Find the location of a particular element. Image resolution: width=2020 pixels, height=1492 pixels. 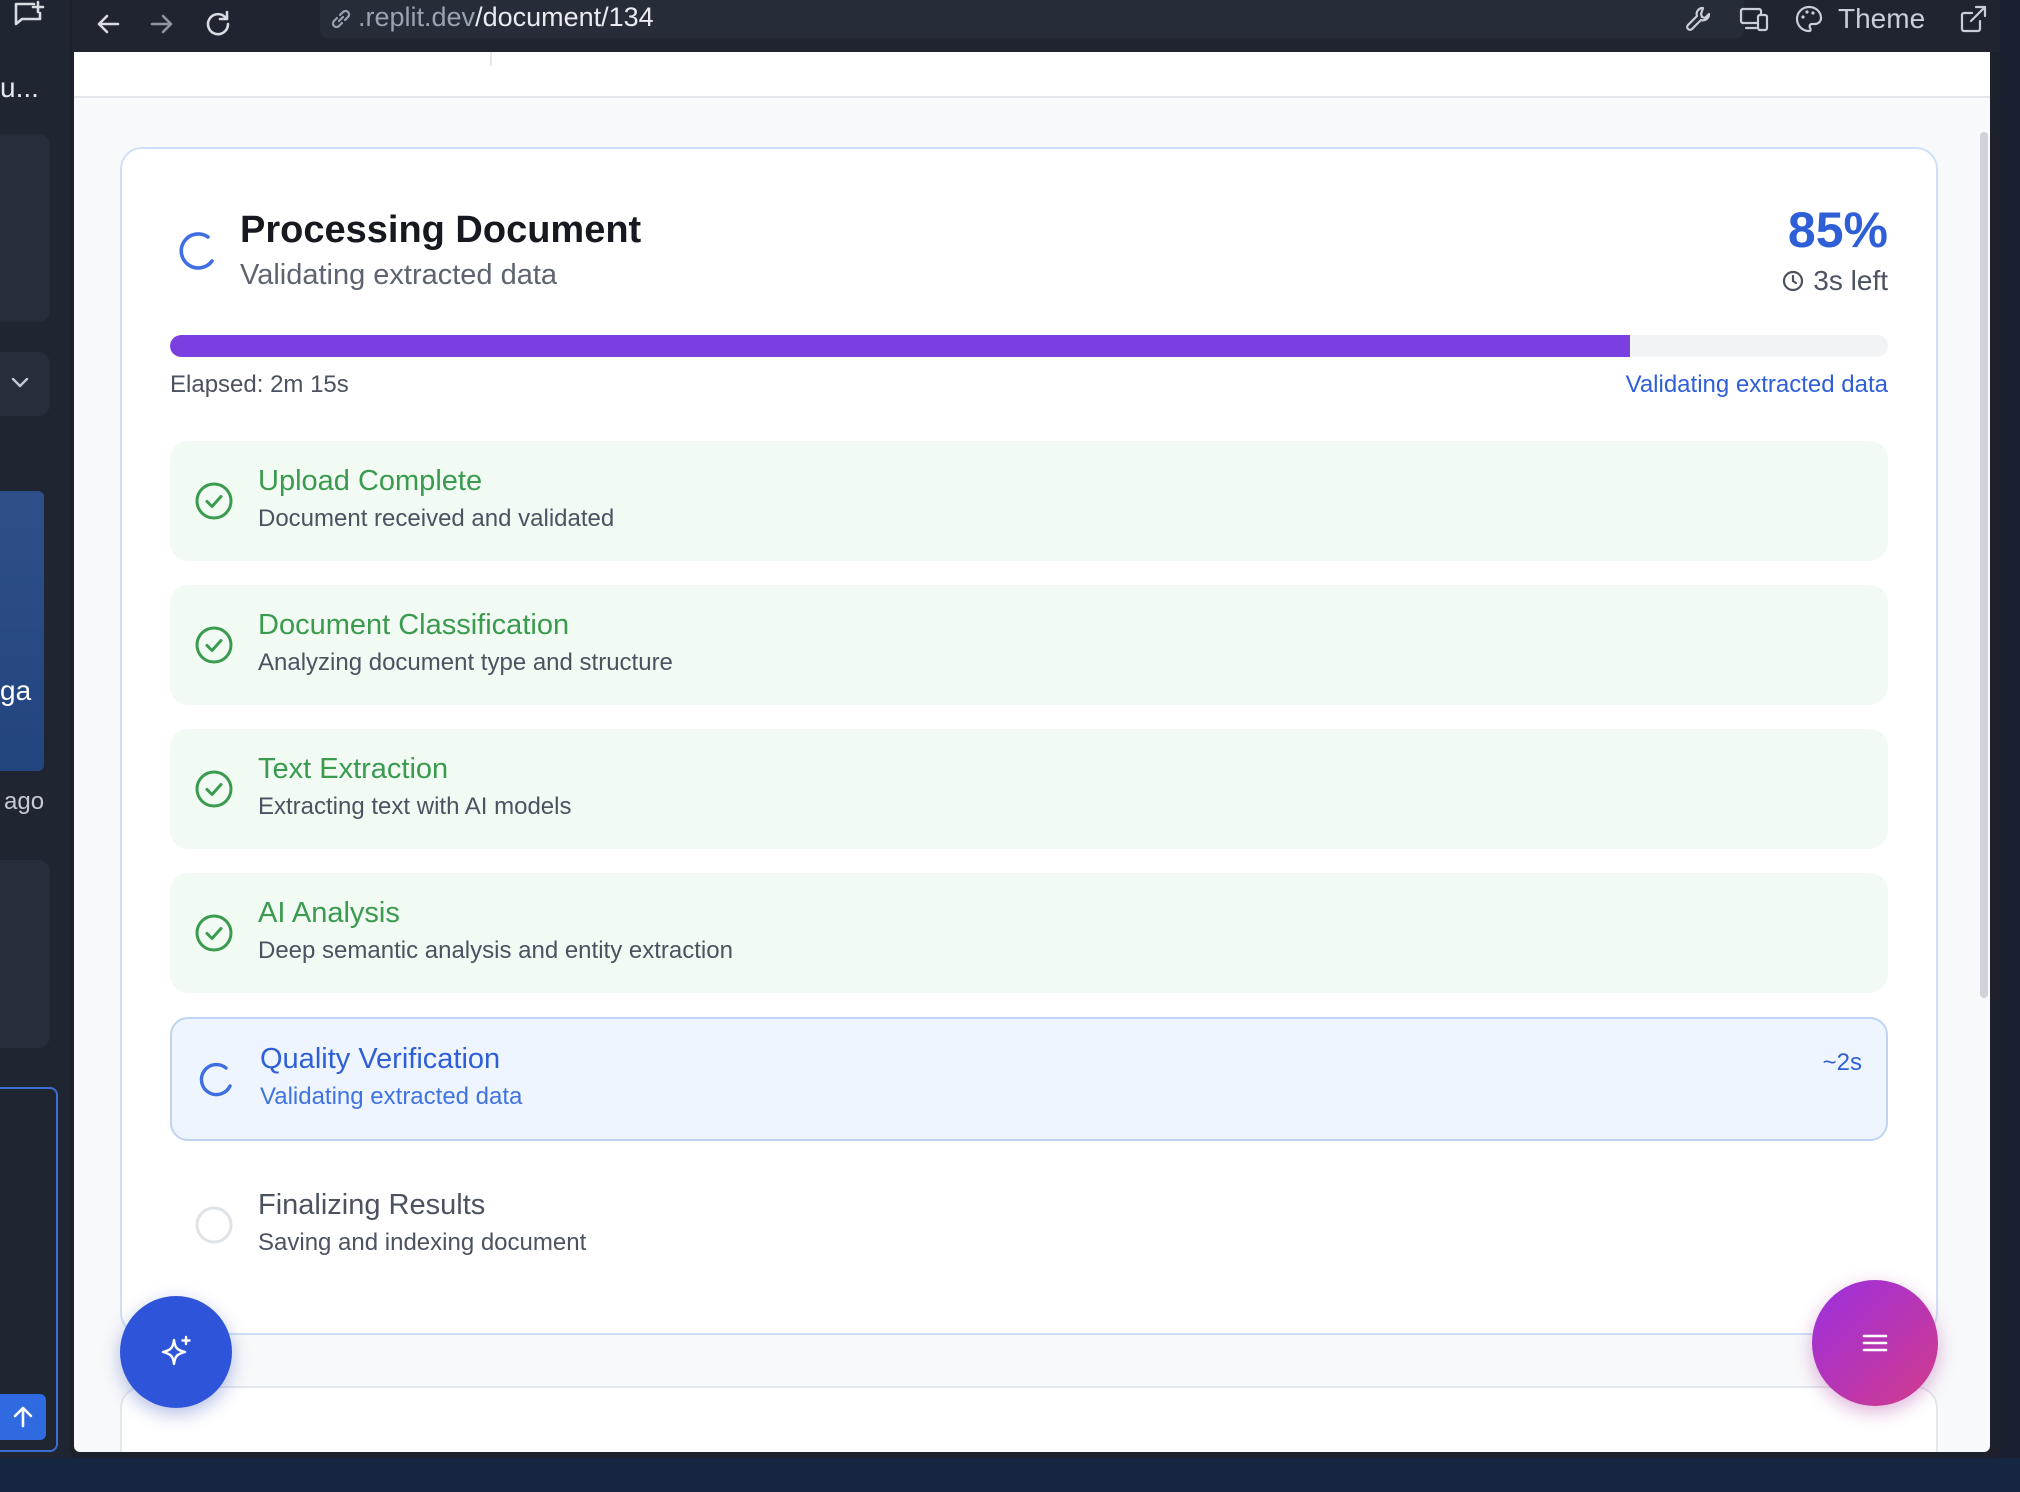

arrow-right-icon is located at coordinates (161, 24).